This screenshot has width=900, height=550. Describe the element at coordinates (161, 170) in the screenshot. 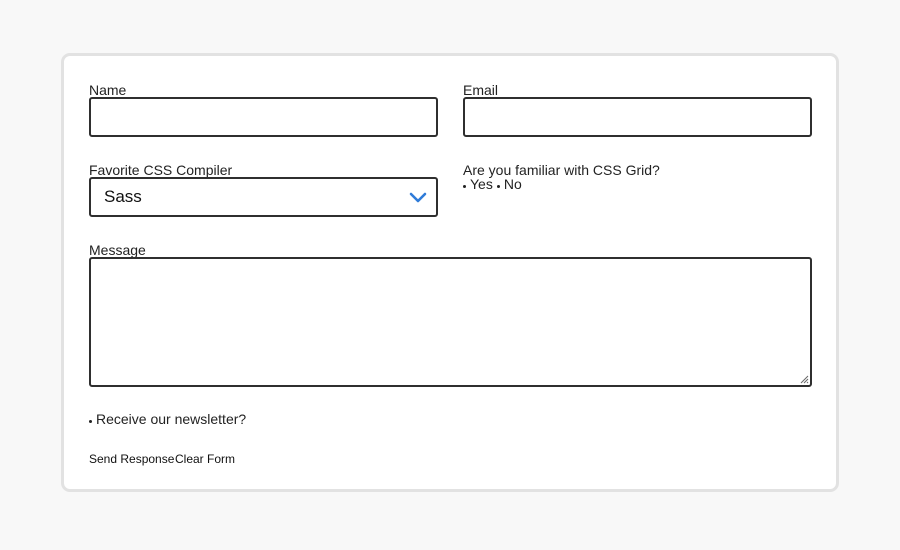

I see `compiler-label: Favorite CSS Compiler` at that location.